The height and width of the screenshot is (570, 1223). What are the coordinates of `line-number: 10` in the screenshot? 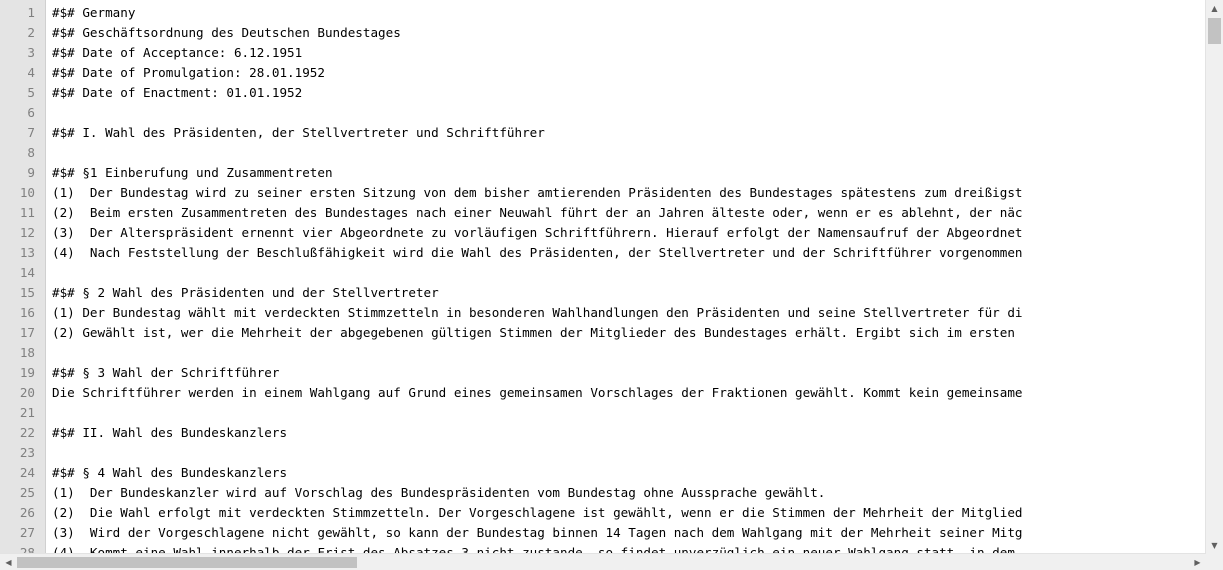 It's located at (27, 192).